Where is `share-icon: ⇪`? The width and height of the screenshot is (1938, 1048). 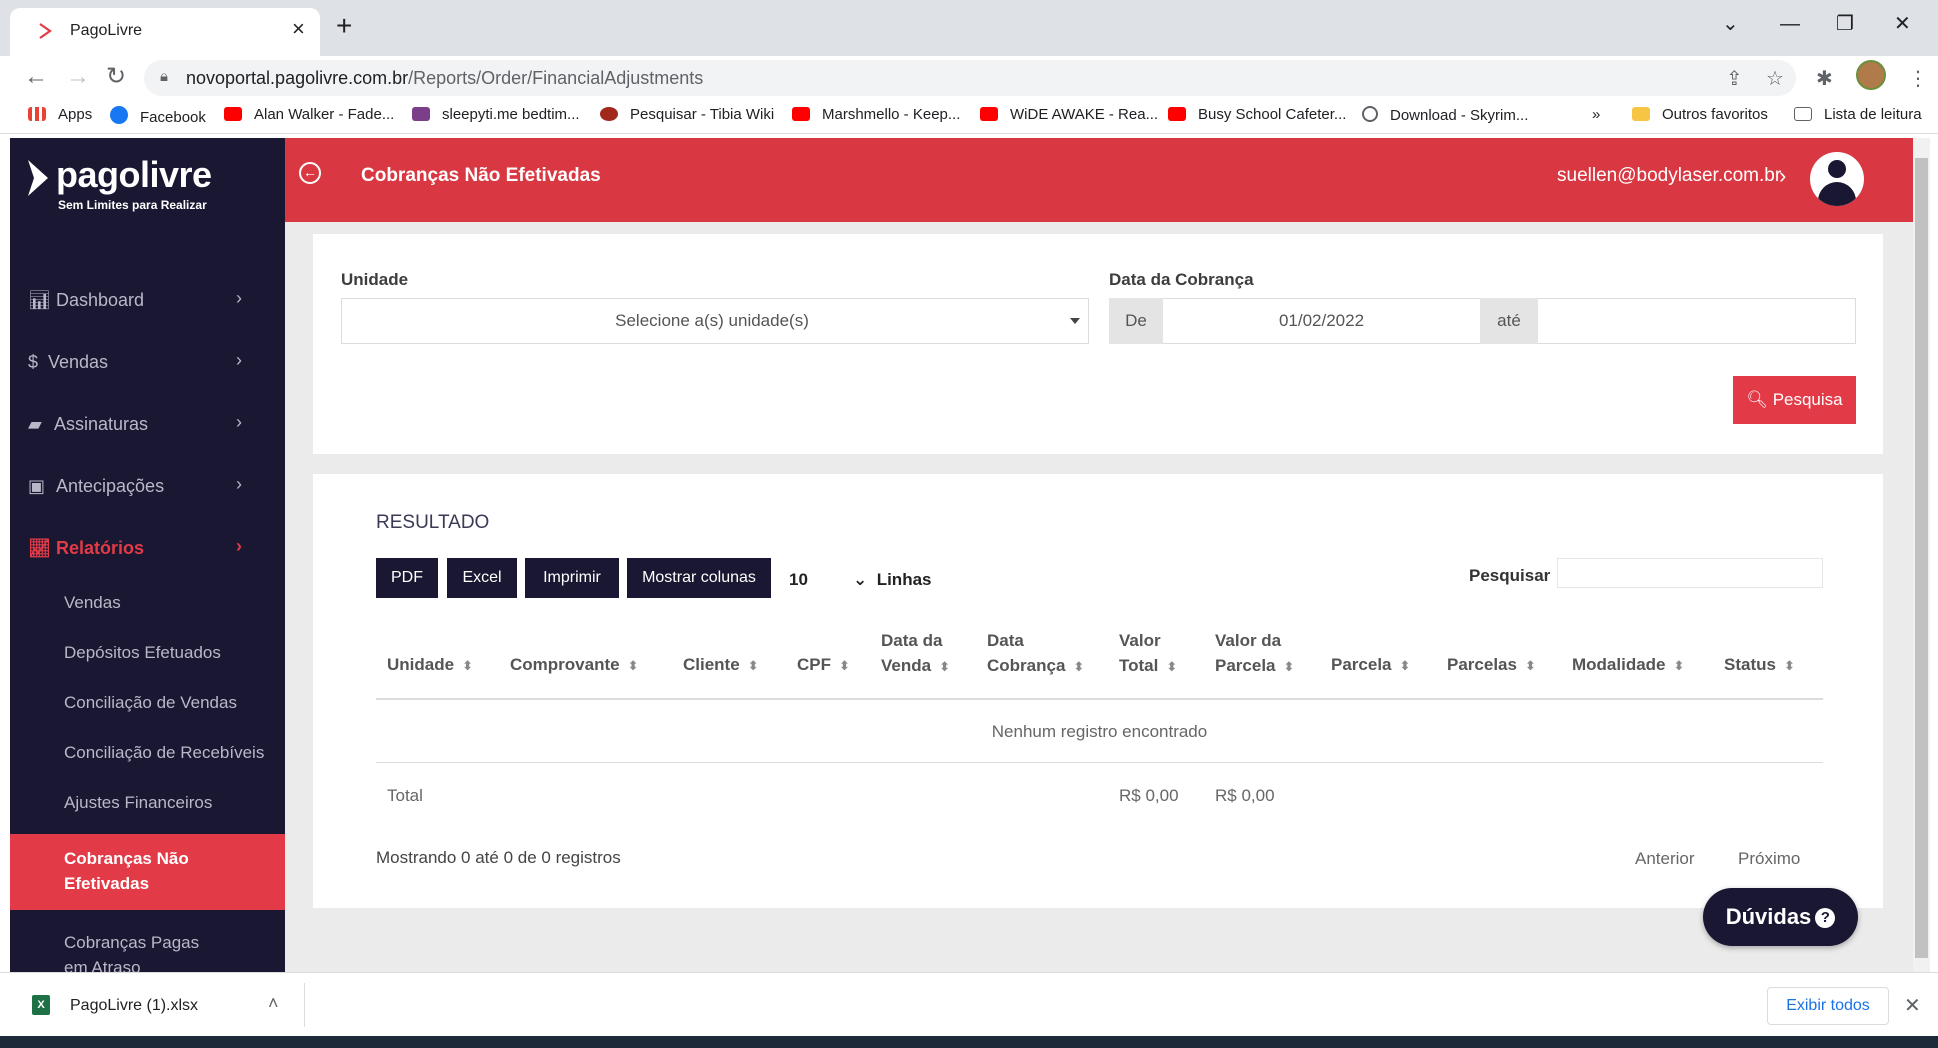 share-icon: ⇪ is located at coordinates (1734, 78).